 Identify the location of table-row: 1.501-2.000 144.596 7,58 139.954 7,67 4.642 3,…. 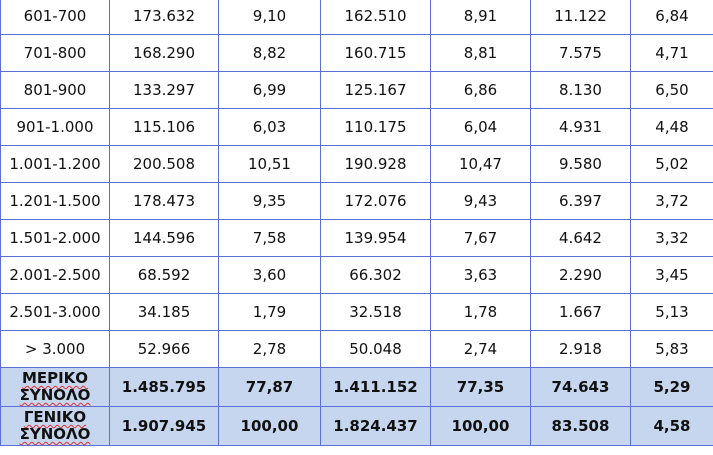
(356, 238).